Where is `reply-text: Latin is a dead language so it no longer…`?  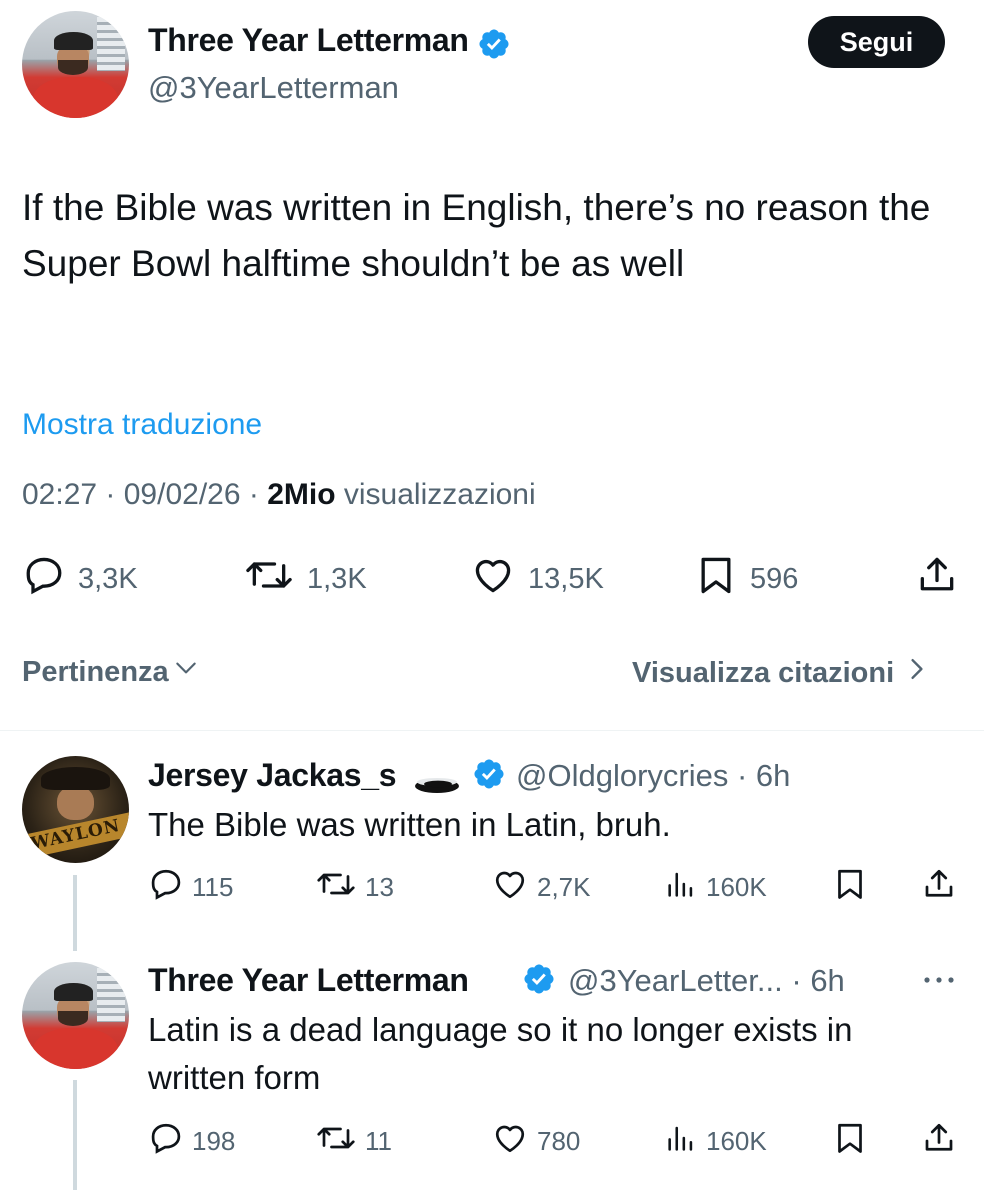
reply-text: Latin is a dead language so it no longer… is located at coordinates (500, 1053).